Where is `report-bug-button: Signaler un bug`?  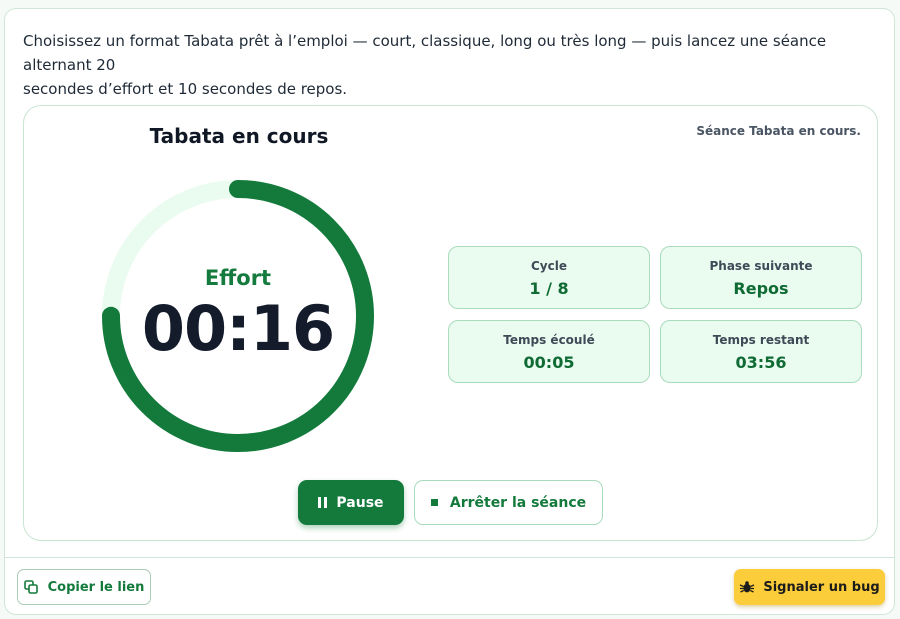 report-bug-button: Signaler un bug is located at coordinates (809, 587).